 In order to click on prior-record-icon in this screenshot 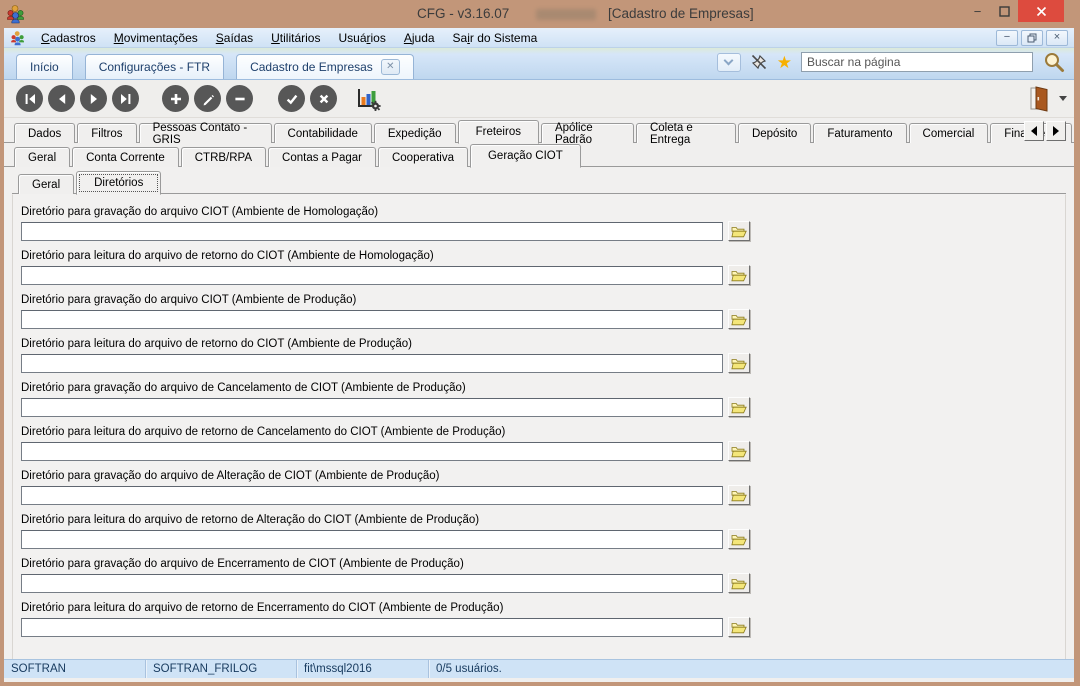, I will do `click(61, 98)`.